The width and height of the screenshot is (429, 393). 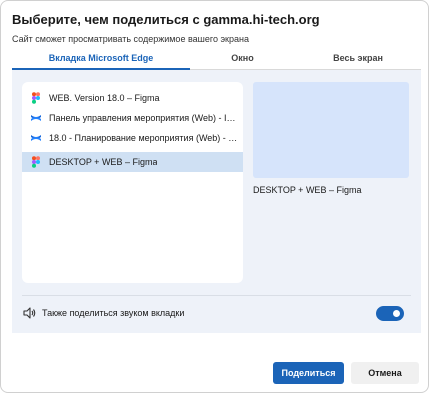 I want to click on list-item-label: DESKTOP + WEB – Figma, so click(x=103, y=162).